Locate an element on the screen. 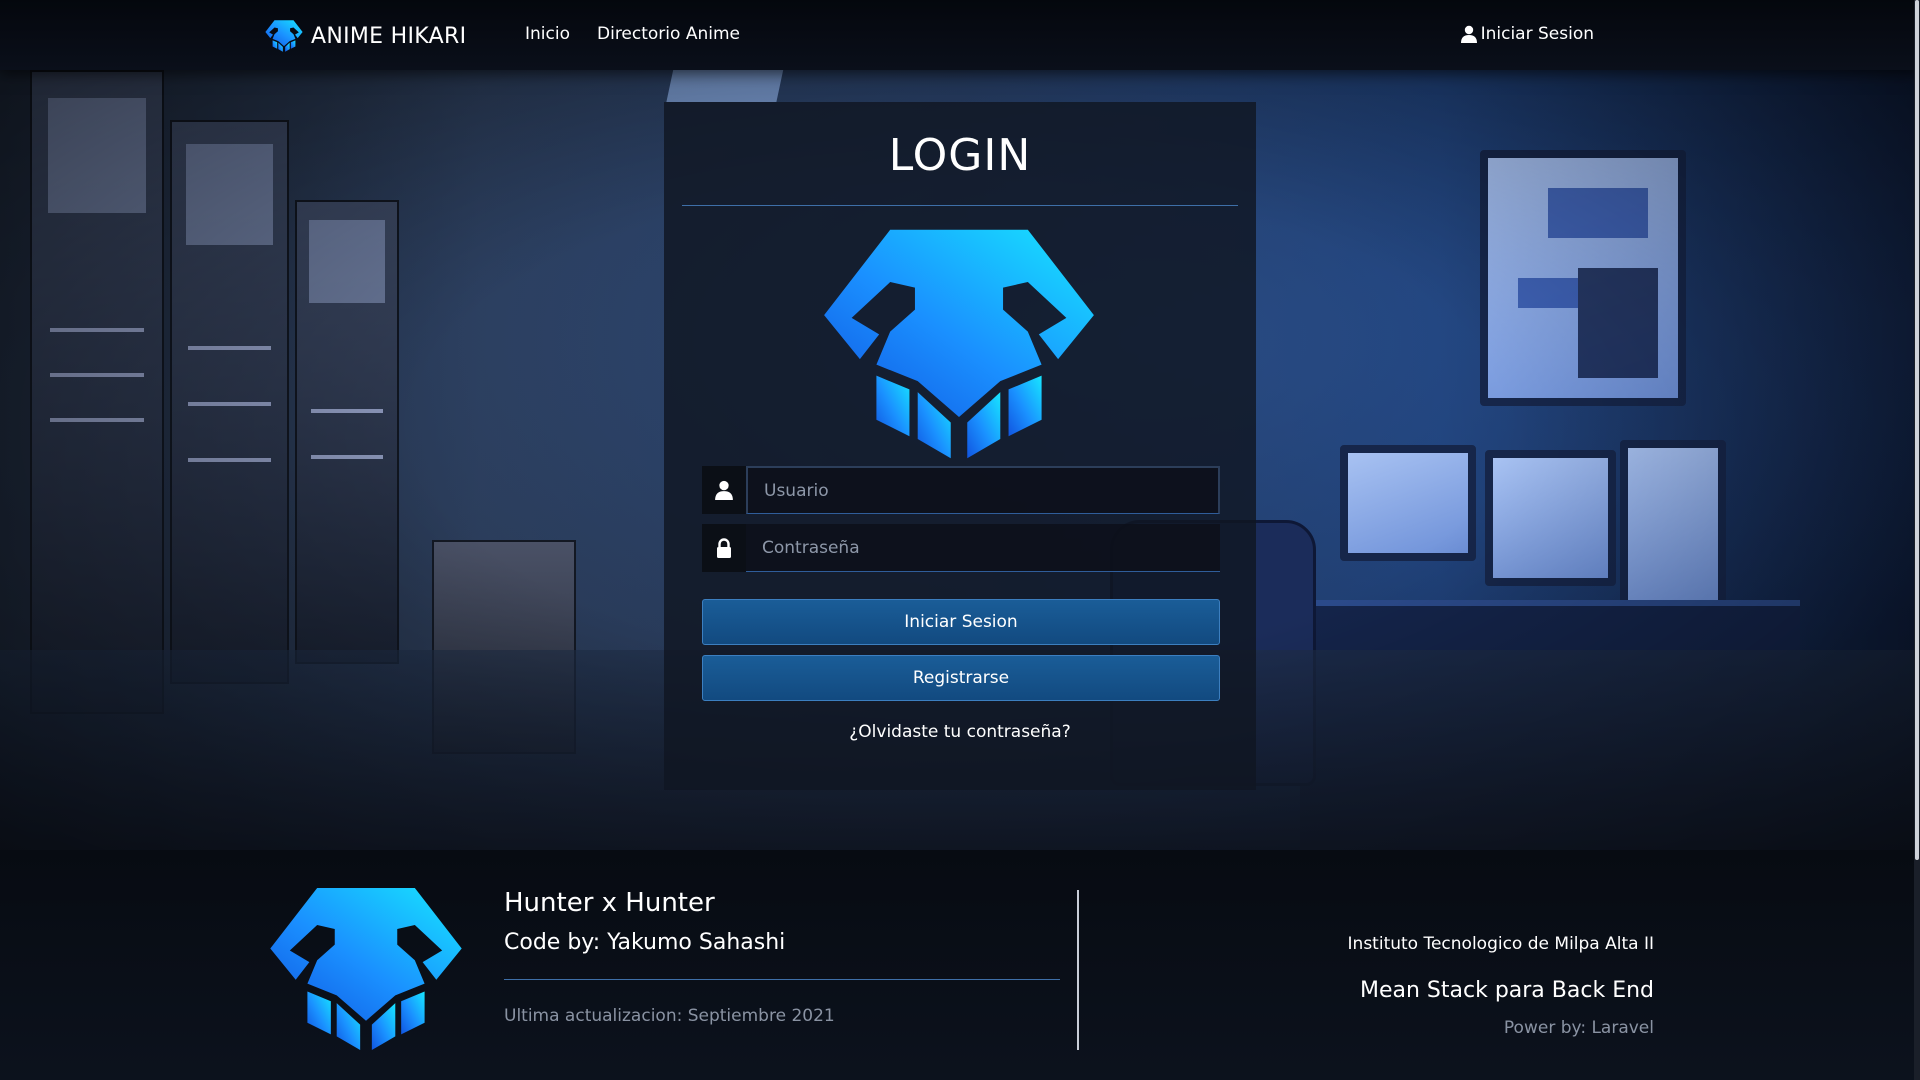 The width and height of the screenshot is (1920, 1080). login-submit-button: Iniciar Sesion is located at coordinates (961, 622).